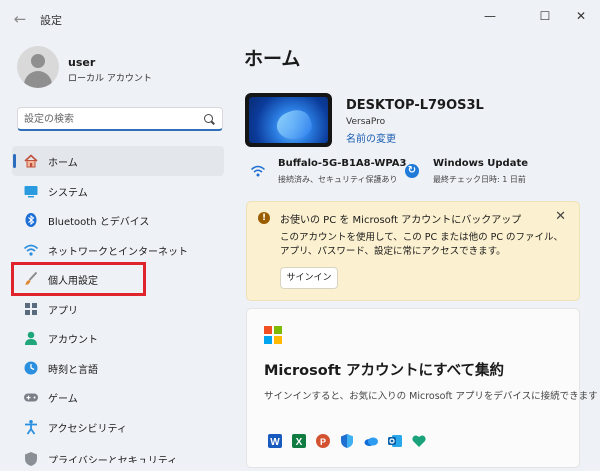 The width and height of the screenshot is (600, 471). Describe the element at coordinates (109, 119) in the screenshot. I see `search-input` at that location.